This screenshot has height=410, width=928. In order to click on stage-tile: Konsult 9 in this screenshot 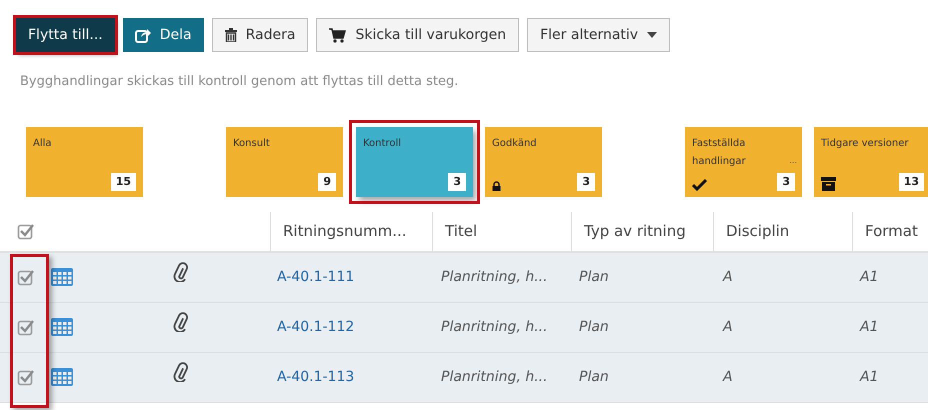, I will do `click(284, 161)`.